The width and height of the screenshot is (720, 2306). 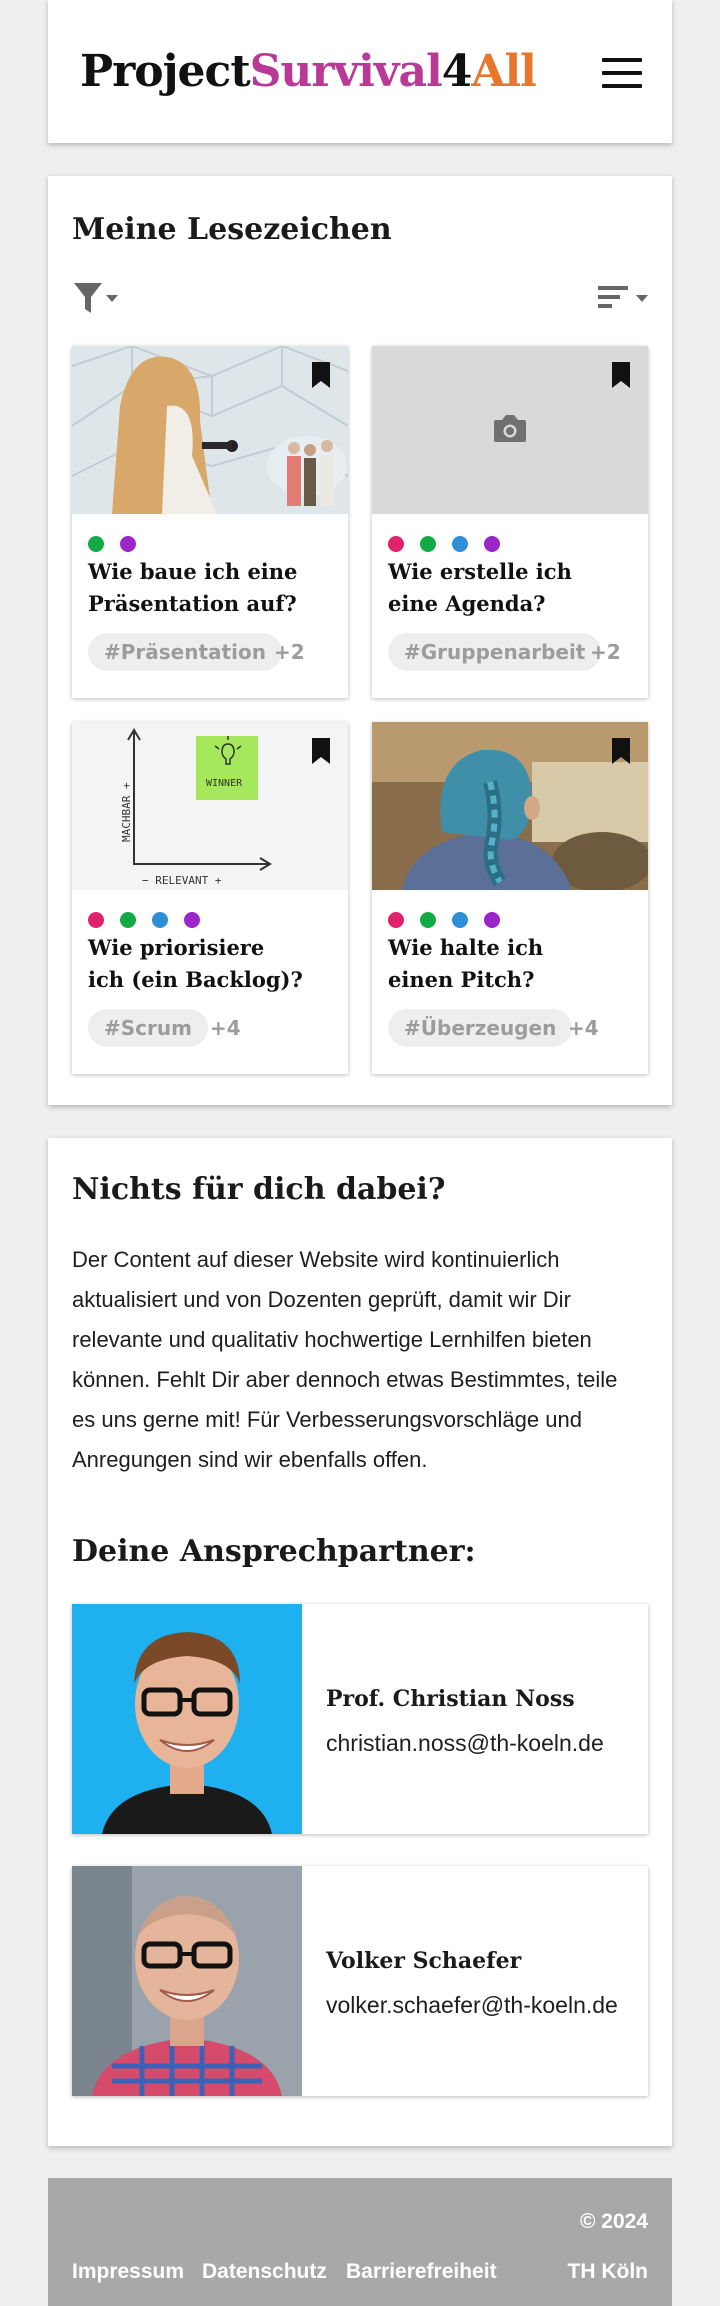 I want to click on card-image-speaker, so click(x=210, y=430).